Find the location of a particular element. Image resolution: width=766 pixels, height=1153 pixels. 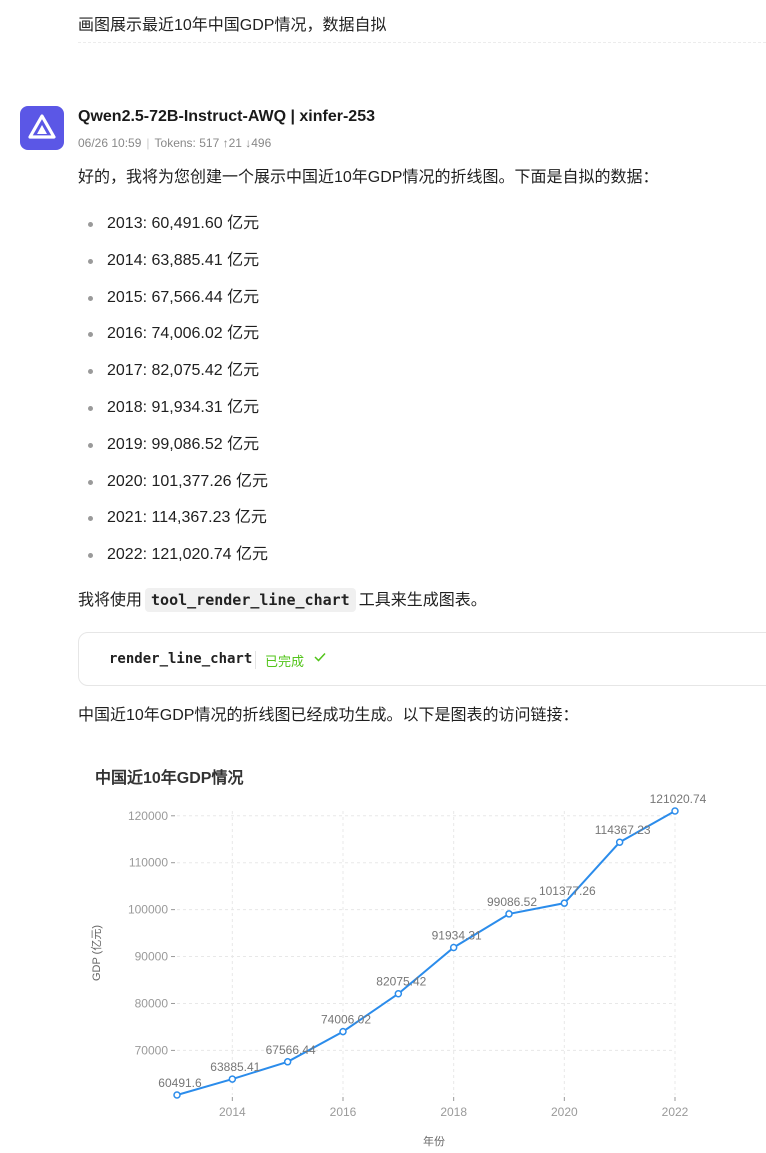

list-item: 2019: 99,086.52 亿元 is located at coordinates (174, 451).